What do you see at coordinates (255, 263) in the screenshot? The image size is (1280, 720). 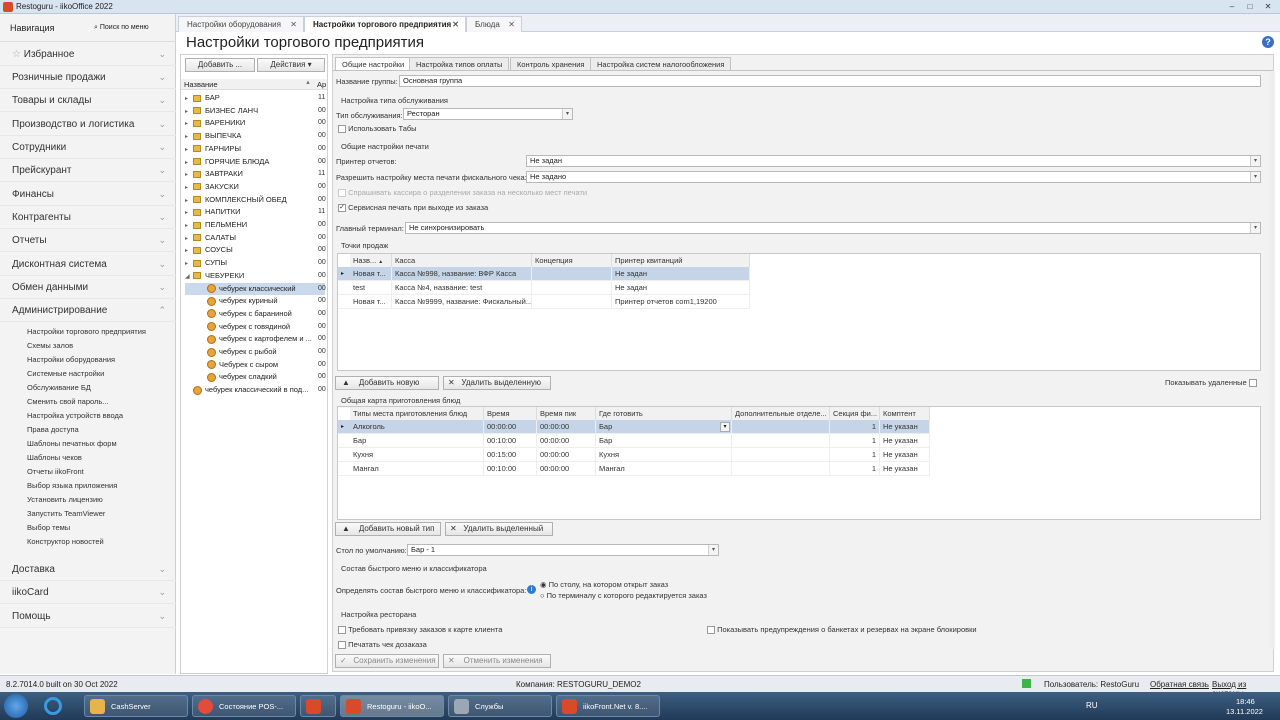 I see `tree-item: ▸ СУПЫ 00` at bounding box center [255, 263].